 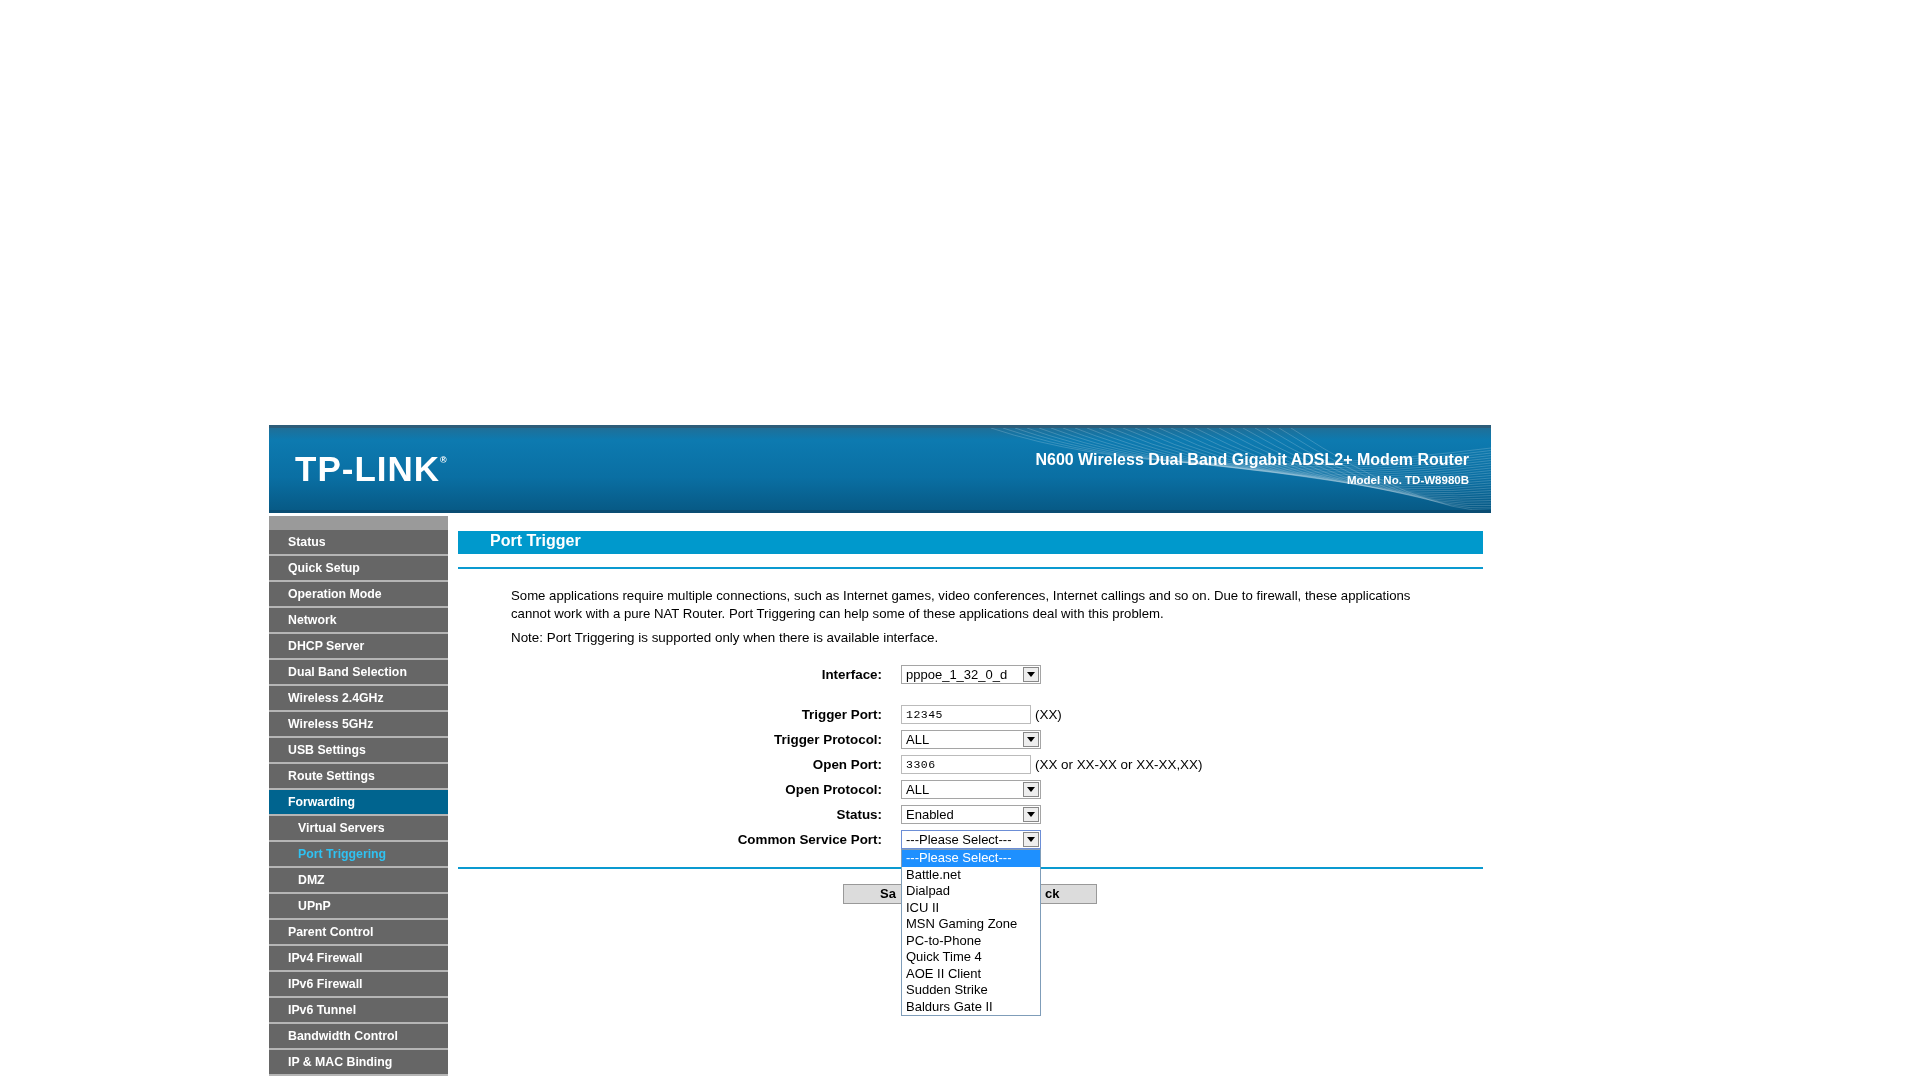 I want to click on model-number: Model No. TD-W8980B, so click(x=1407, y=481).